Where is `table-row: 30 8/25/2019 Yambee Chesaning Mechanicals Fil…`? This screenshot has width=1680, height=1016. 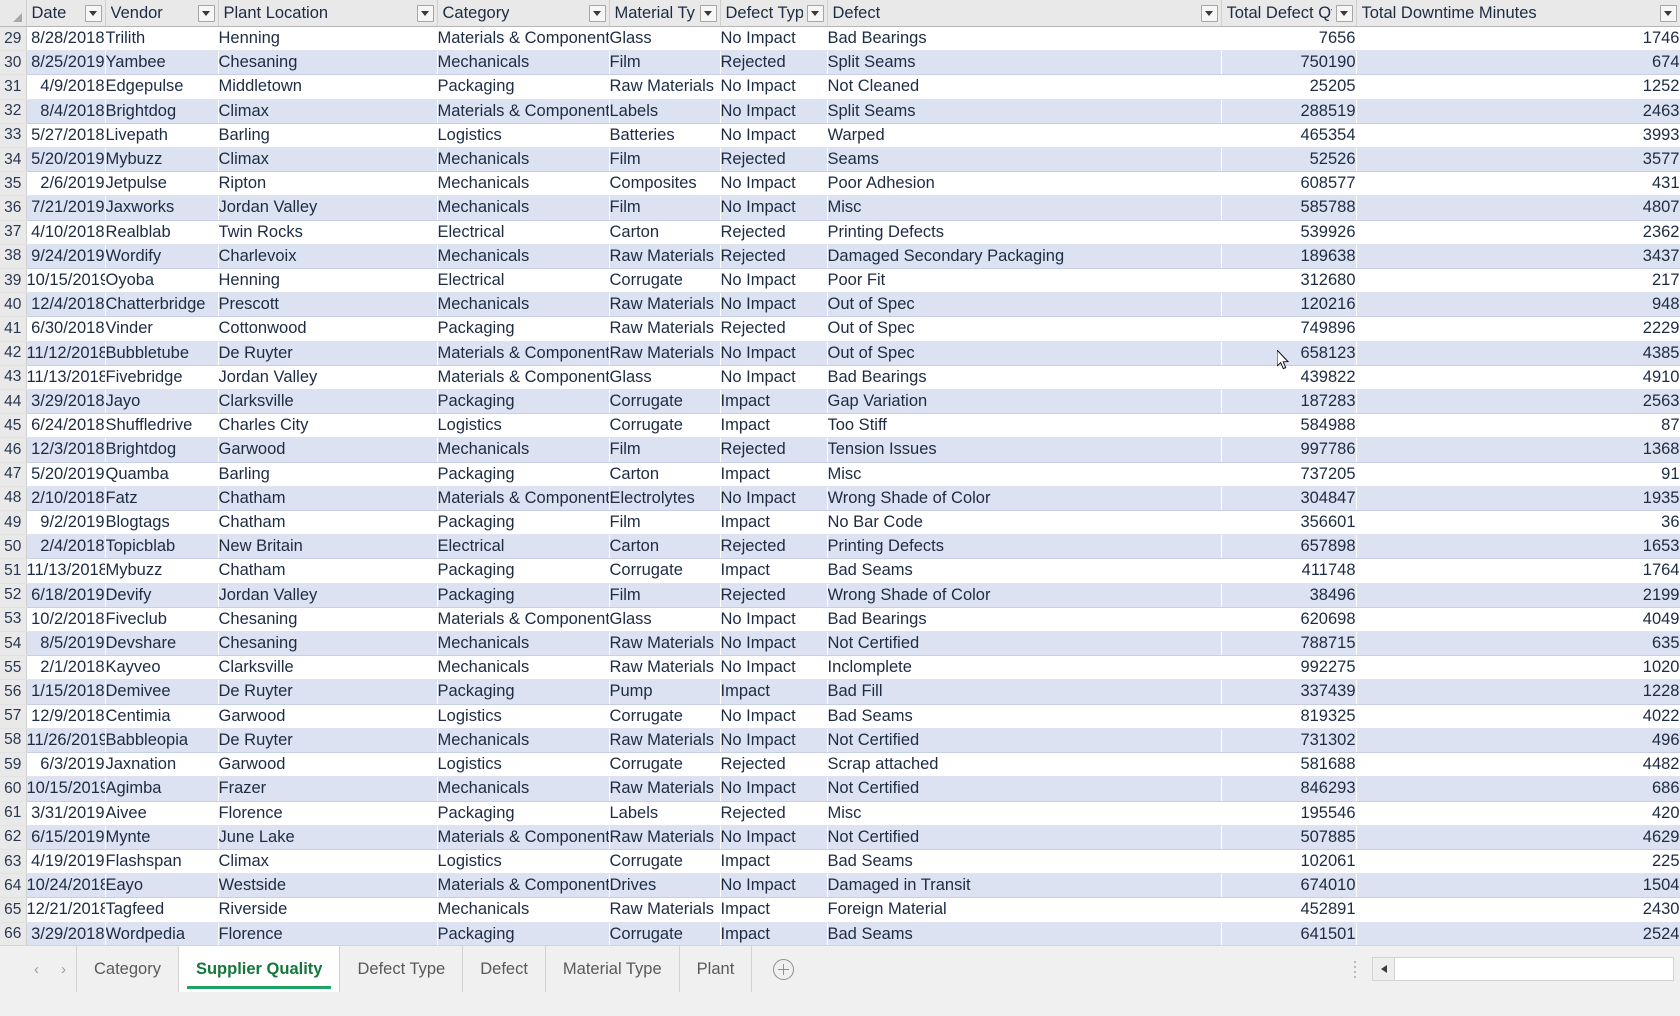 table-row: 30 8/25/2019 Yambee Chesaning Mechanicals Fil… is located at coordinates (840, 63).